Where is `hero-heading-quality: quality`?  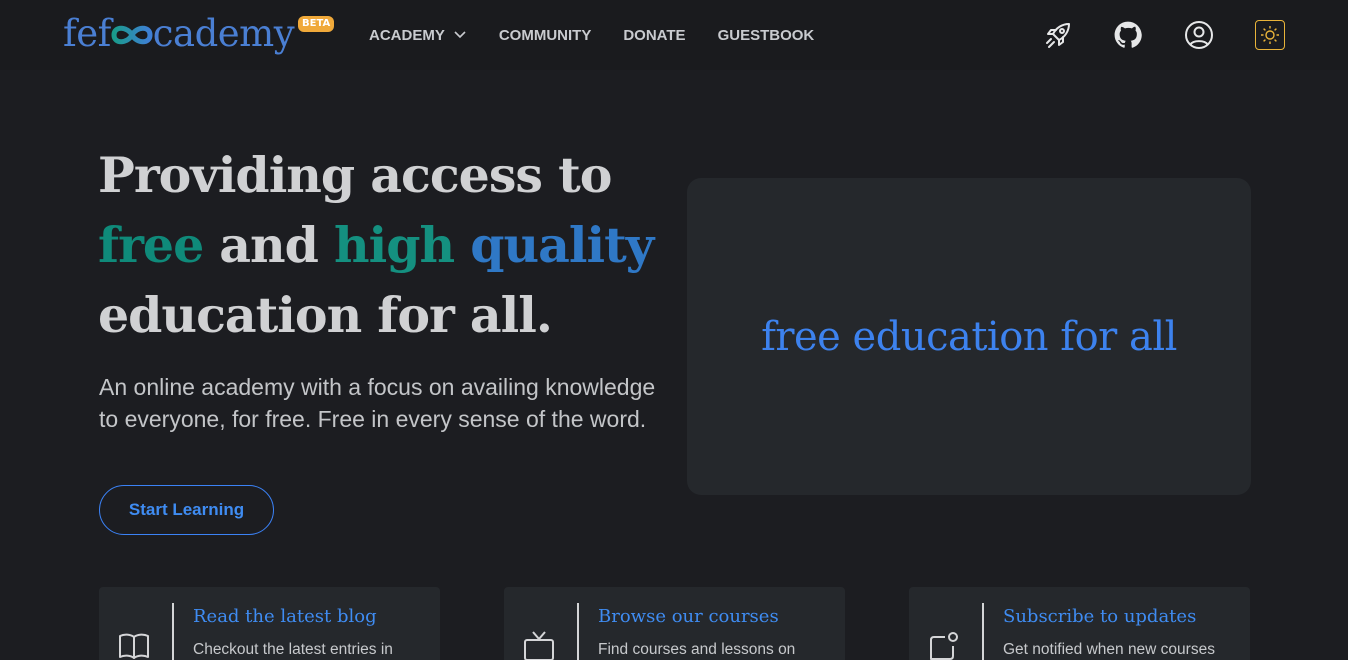
hero-heading-quality: quality is located at coordinates (562, 245).